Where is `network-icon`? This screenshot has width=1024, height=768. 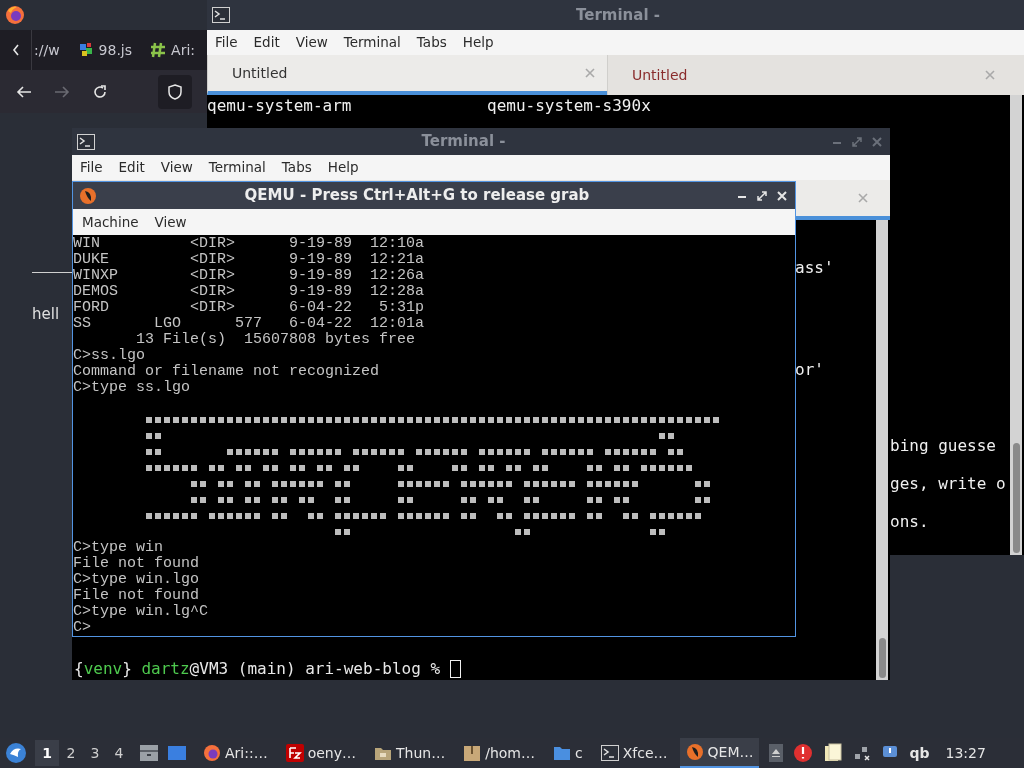
network-icon is located at coordinates (862, 753).